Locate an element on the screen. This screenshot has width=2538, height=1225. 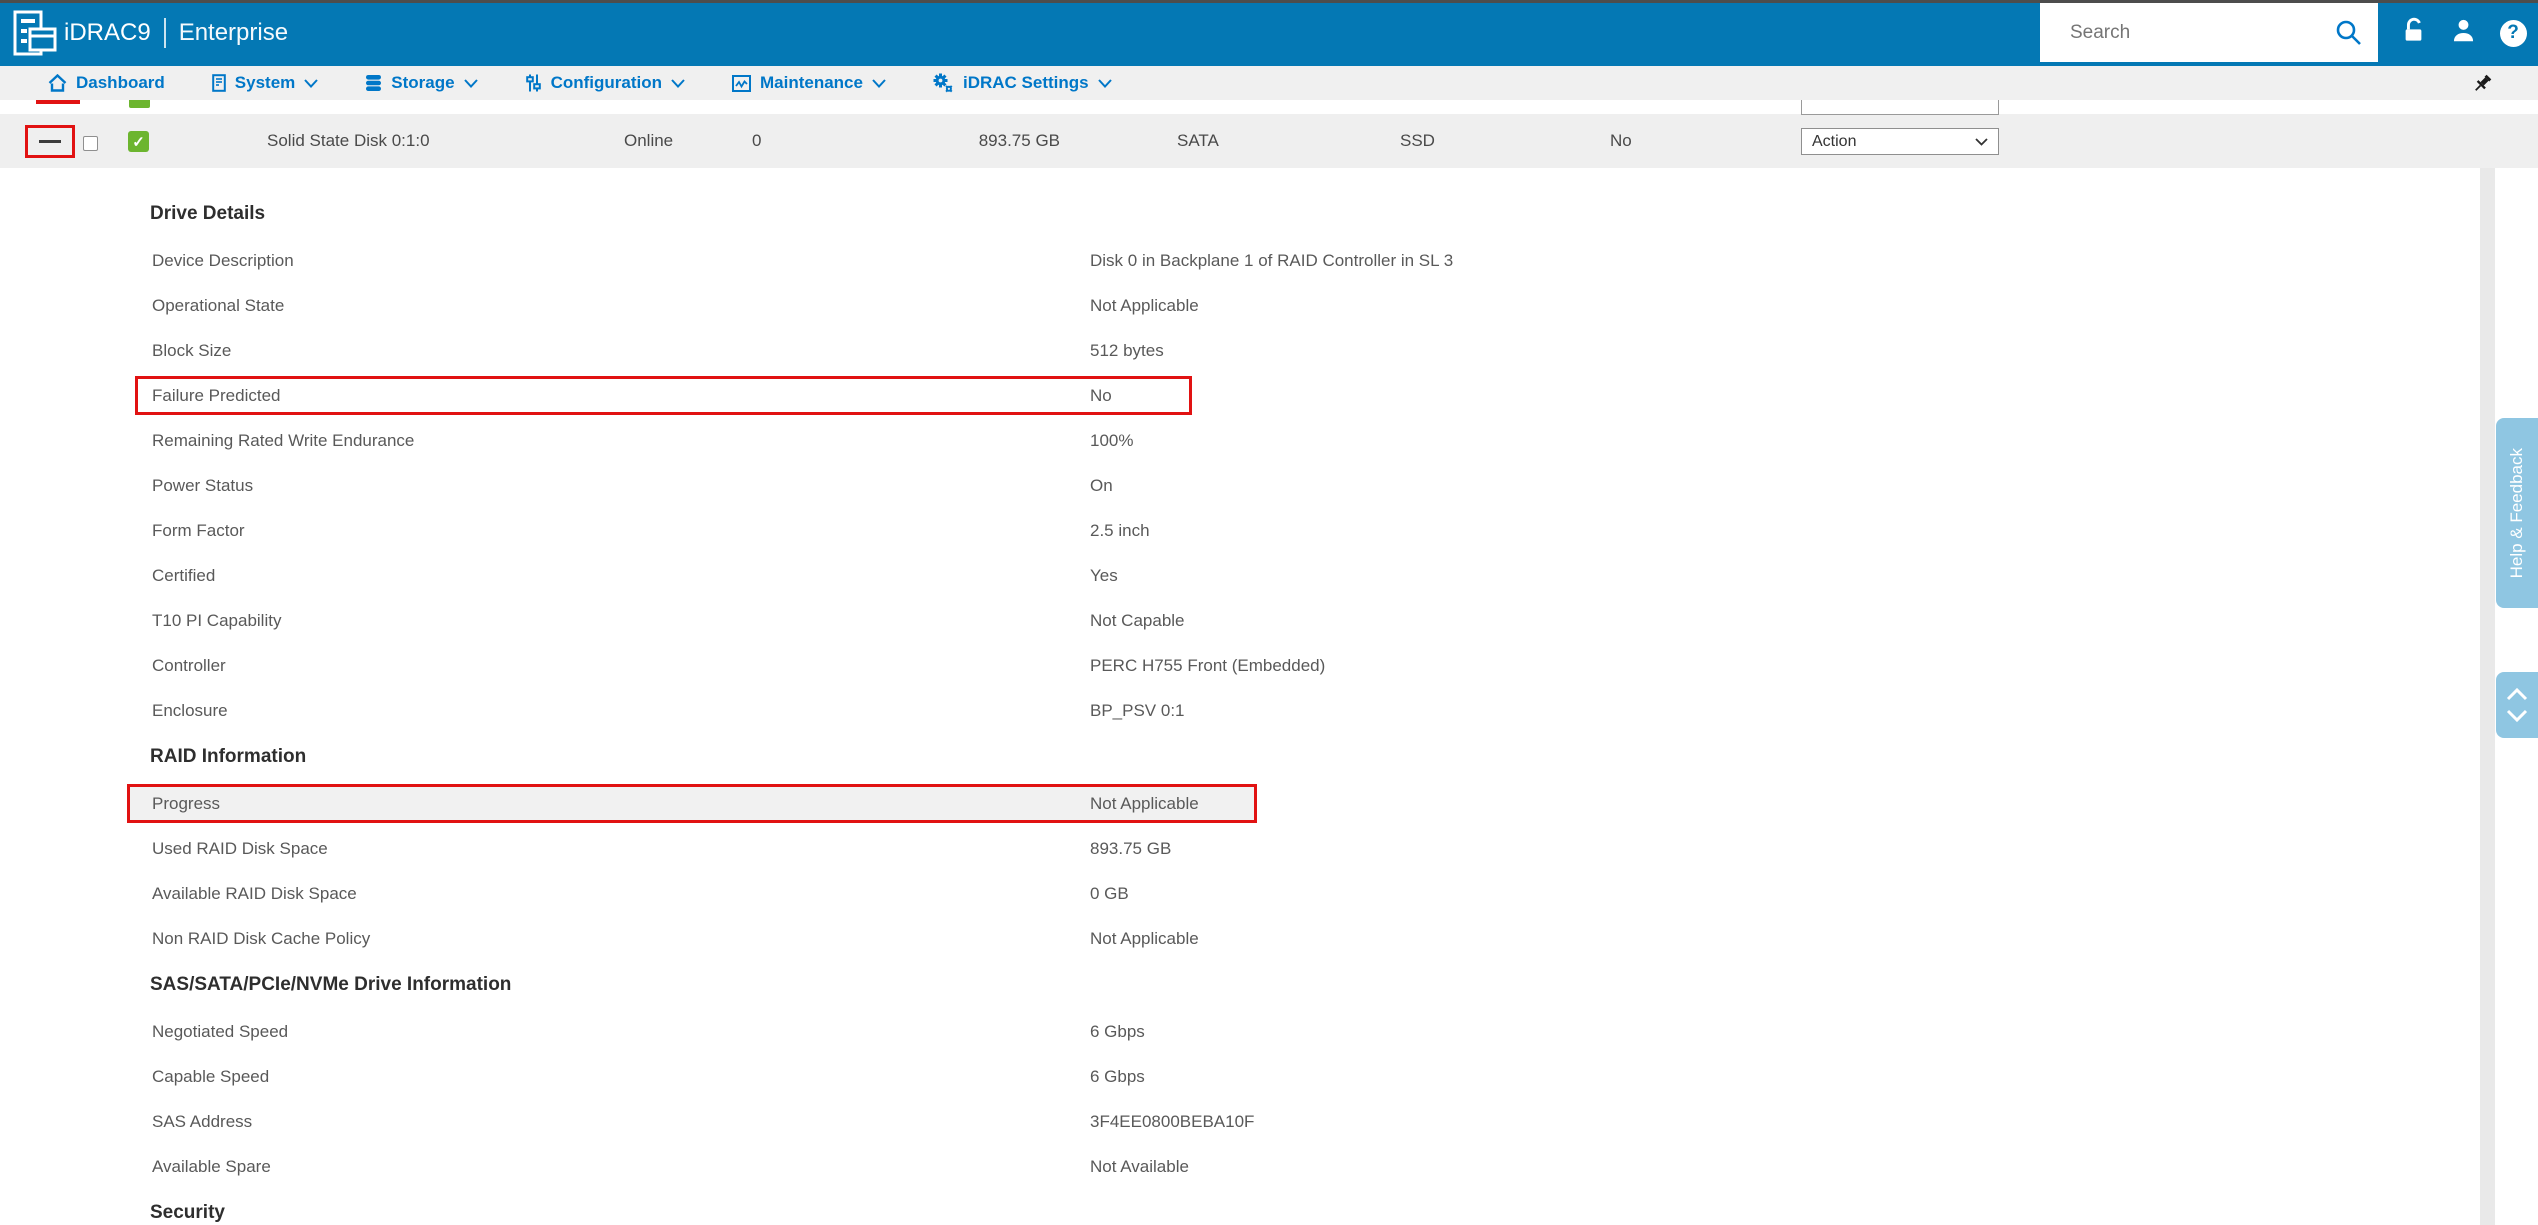
search-input is located at coordinates (2187, 32).